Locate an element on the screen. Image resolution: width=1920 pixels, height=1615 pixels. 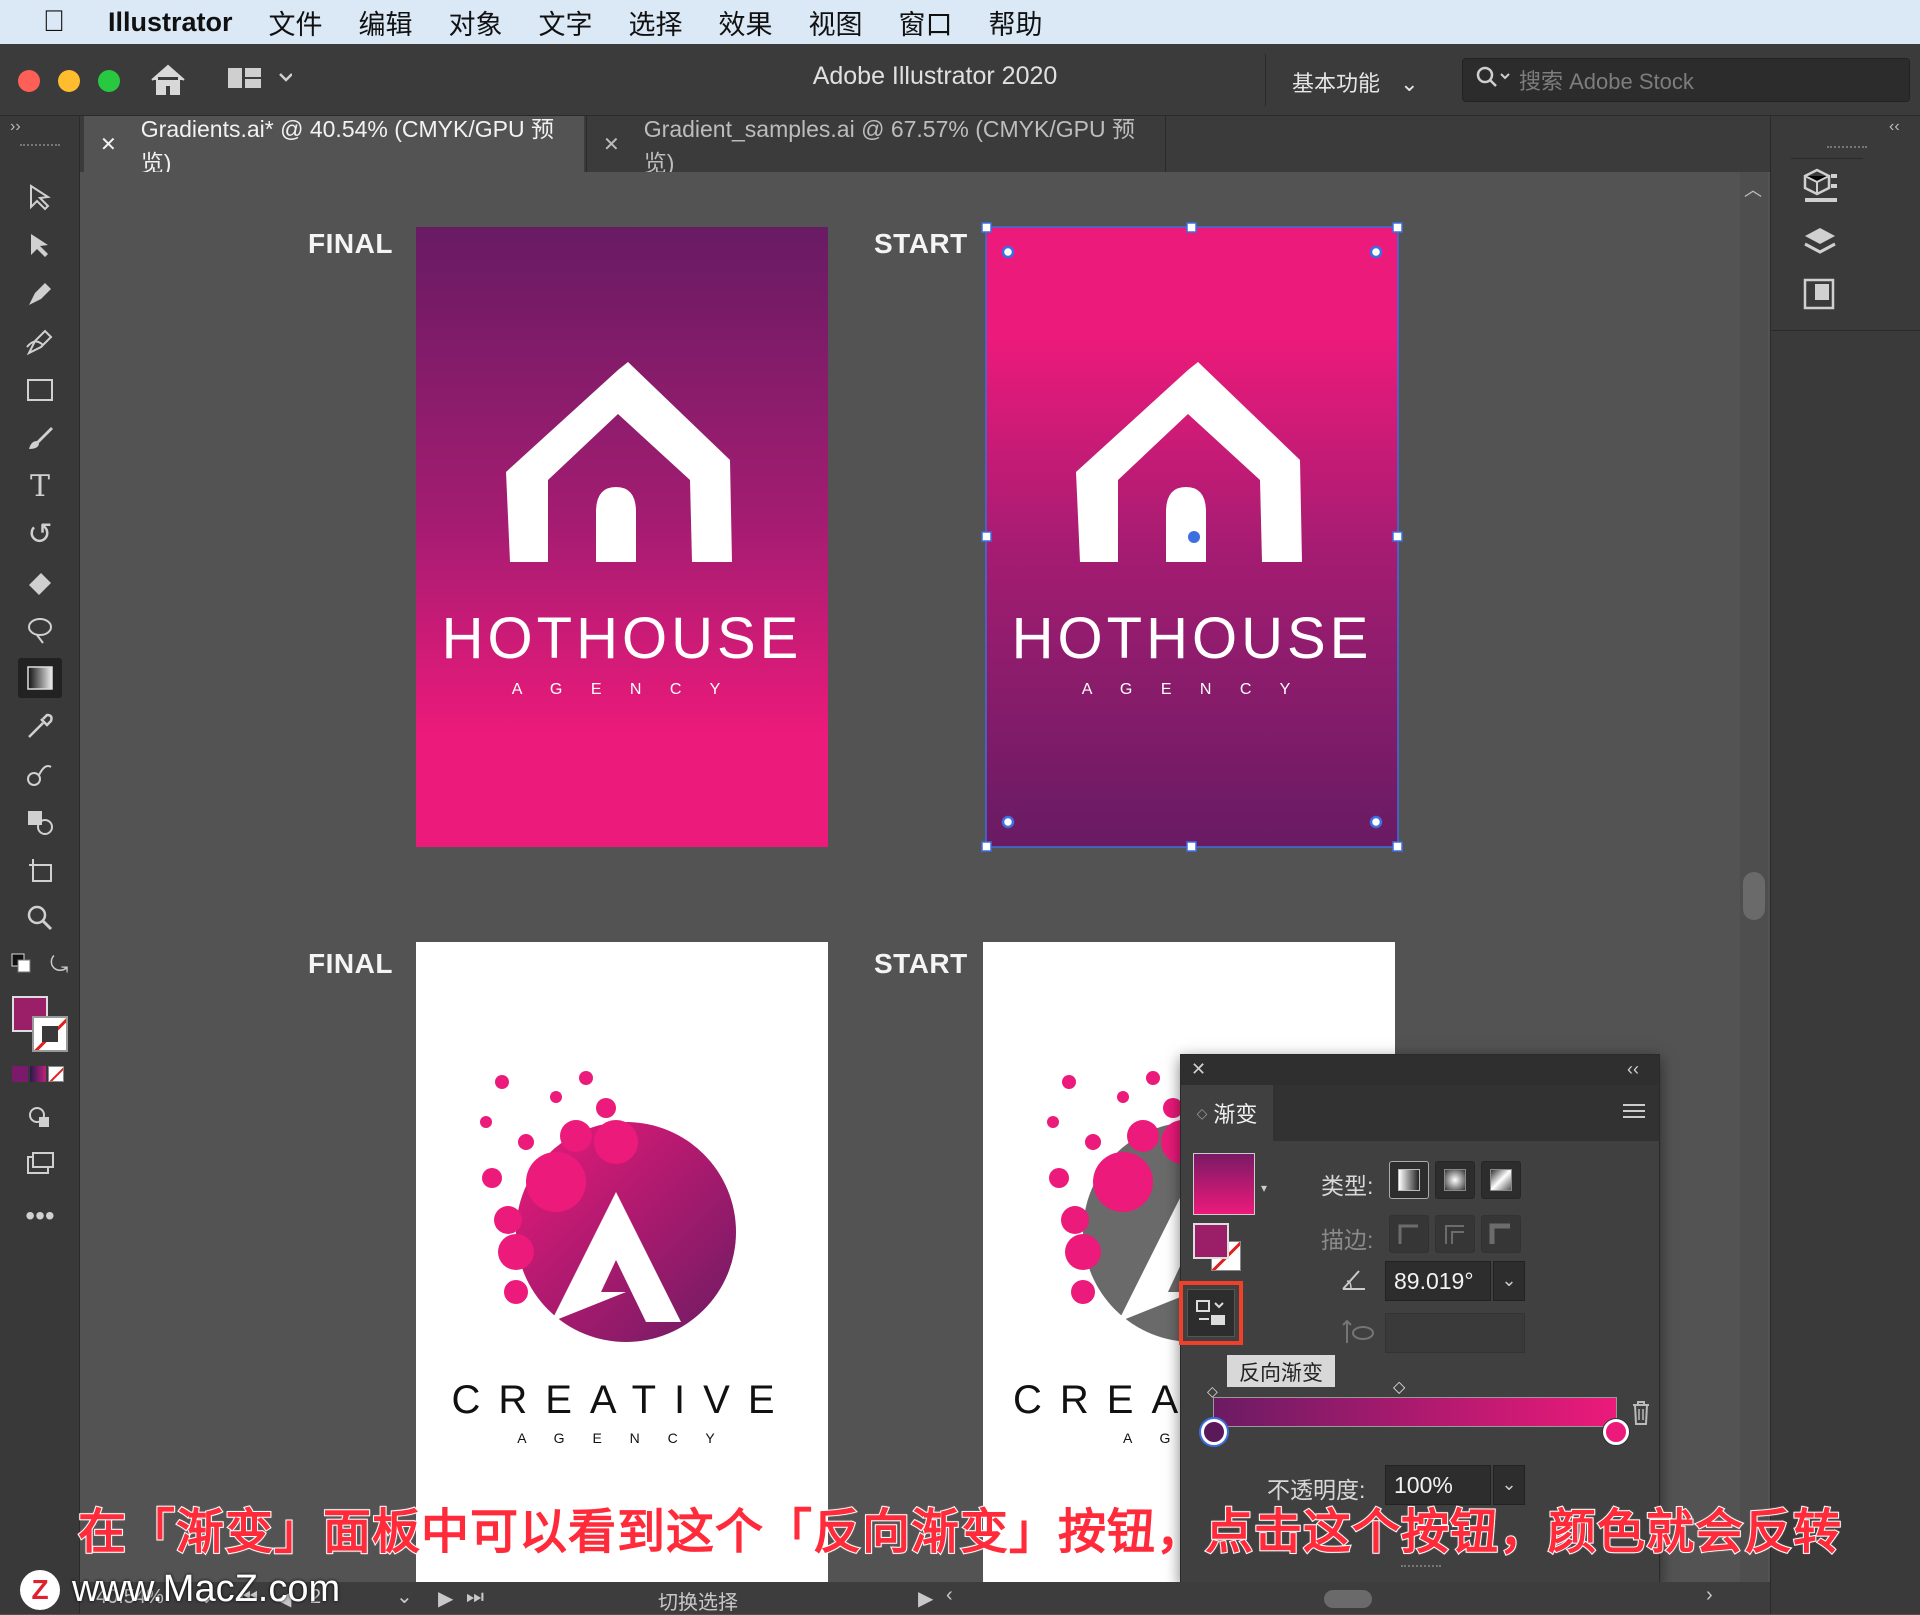
screen-mode-icon is located at coordinates (40, 1164).